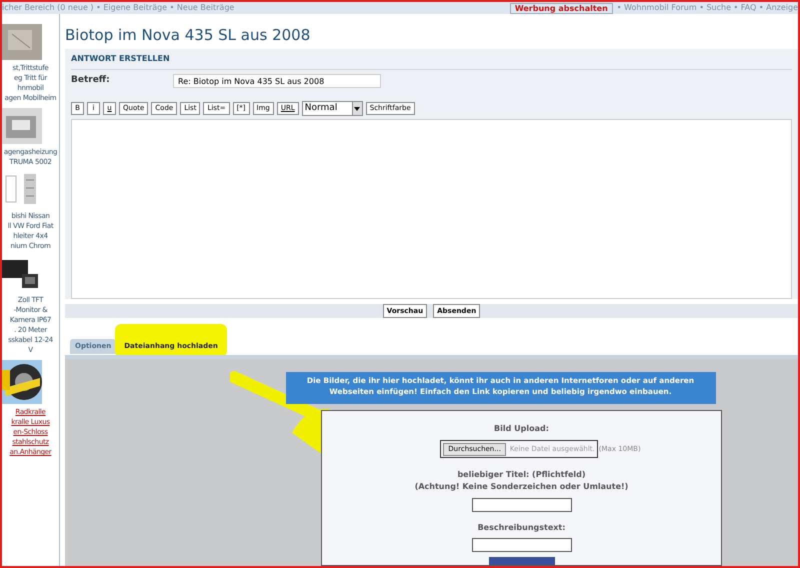 This screenshot has height=568, width=800. Describe the element at coordinates (521, 475) in the screenshot. I see `title-label: beliebiger Titel: (Pflichtfeld)` at that location.